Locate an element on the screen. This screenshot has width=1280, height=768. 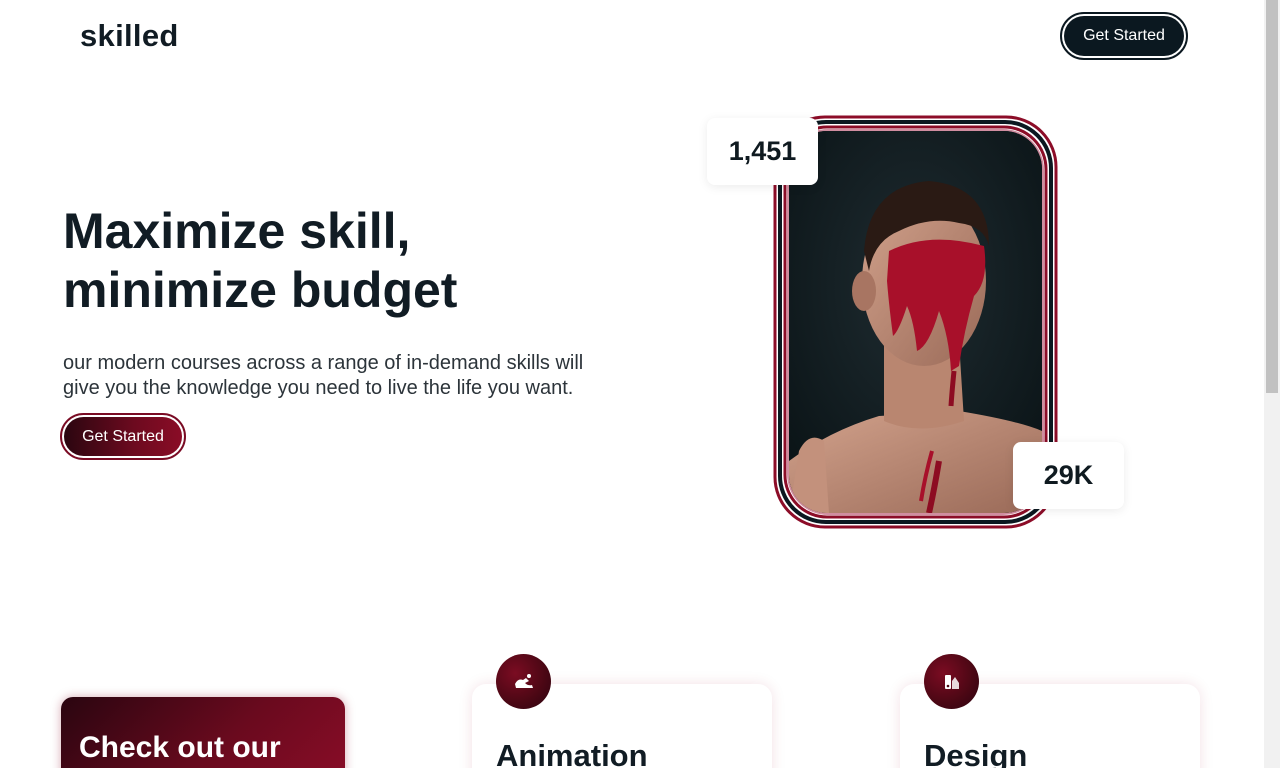
hero-get-started-button: Get Started is located at coordinates (123, 436).